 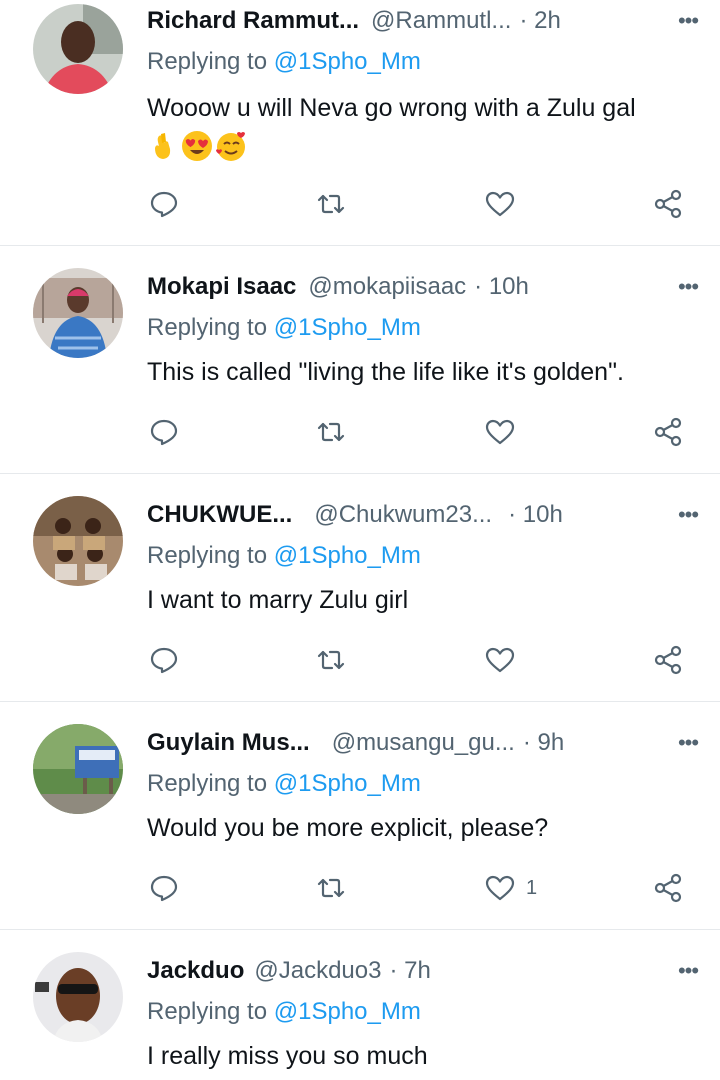 What do you see at coordinates (195, 971) in the screenshot?
I see `author-name: Jackduo` at bounding box center [195, 971].